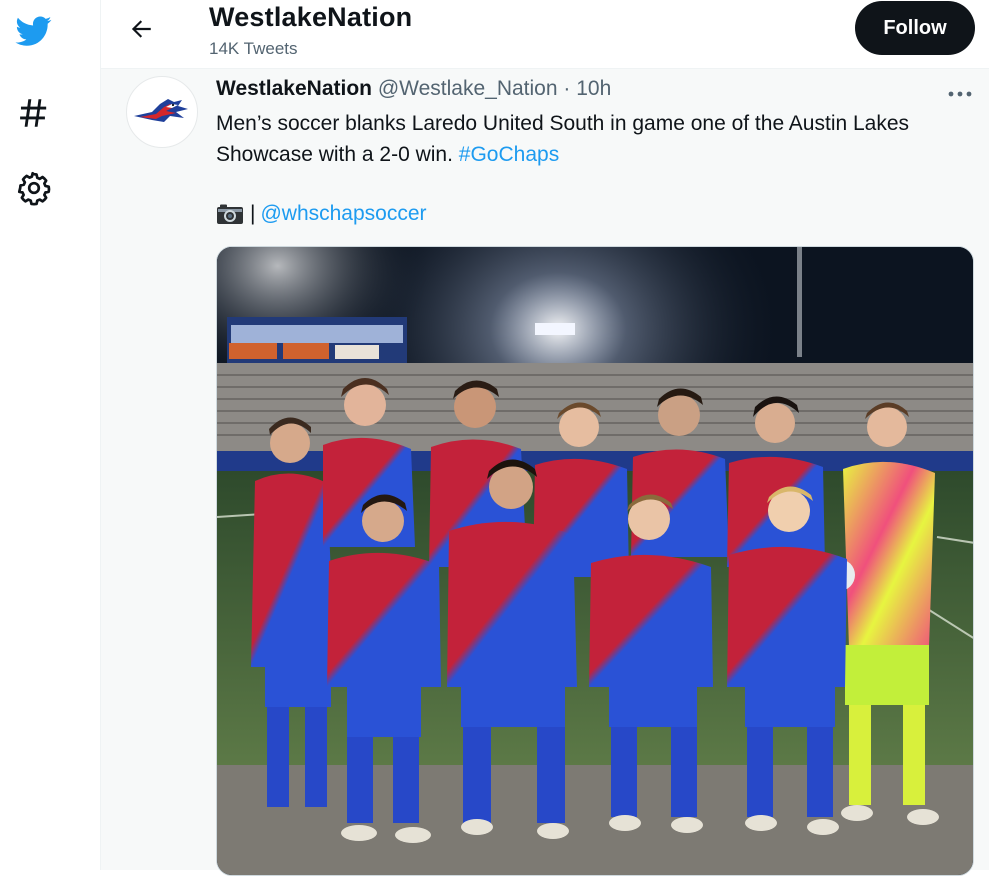 This screenshot has height=876, width=989. What do you see at coordinates (468, 88) in the screenshot?
I see `author-handle: @Westlake_Nation` at bounding box center [468, 88].